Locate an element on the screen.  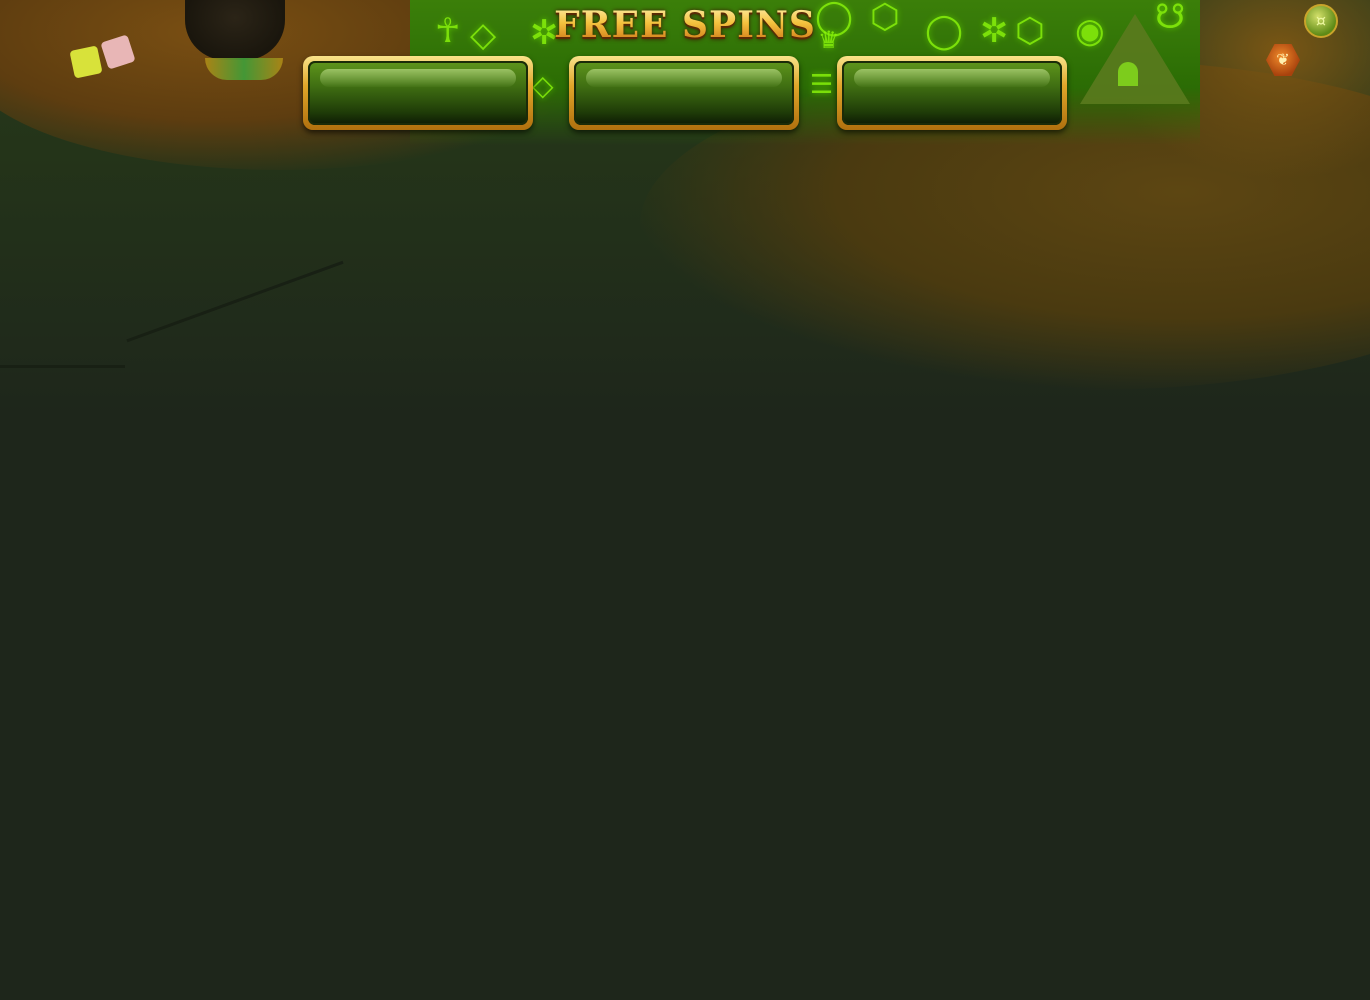
pharaoh-collar is located at coordinates (244, 69).